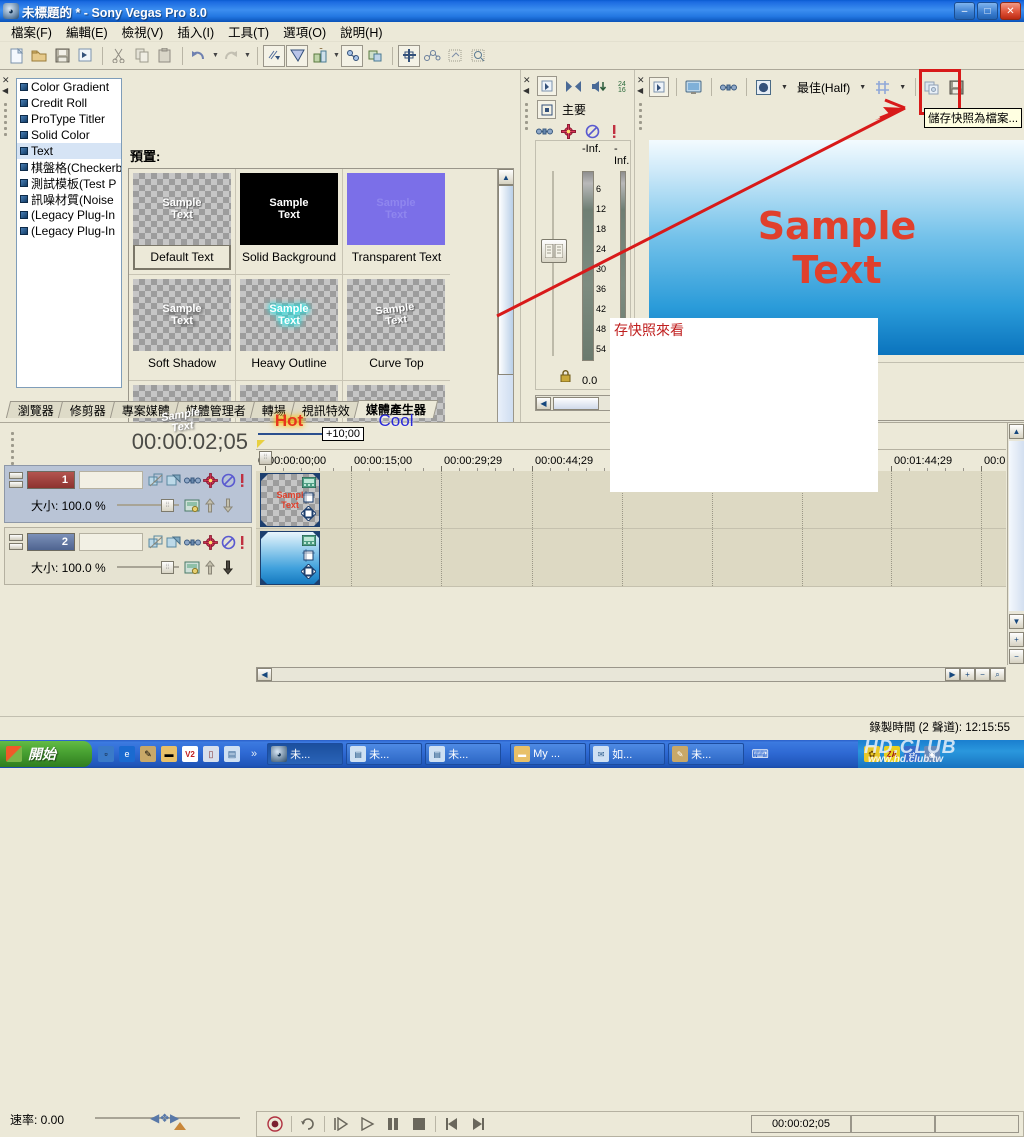 This screenshot has height=1137, width=1024. I want to click on list-item: Credit Roll, so click(69, 103).